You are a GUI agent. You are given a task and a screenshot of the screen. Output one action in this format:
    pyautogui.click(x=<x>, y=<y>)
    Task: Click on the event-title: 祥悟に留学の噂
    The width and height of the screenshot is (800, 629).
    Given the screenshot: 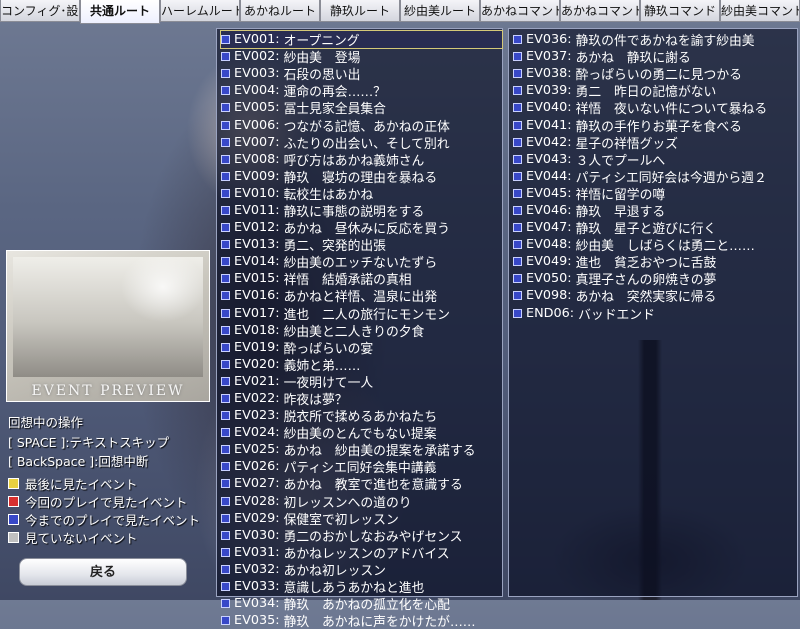 What is the action you would take?
    pyautogui.click(x=620, y=194)
    